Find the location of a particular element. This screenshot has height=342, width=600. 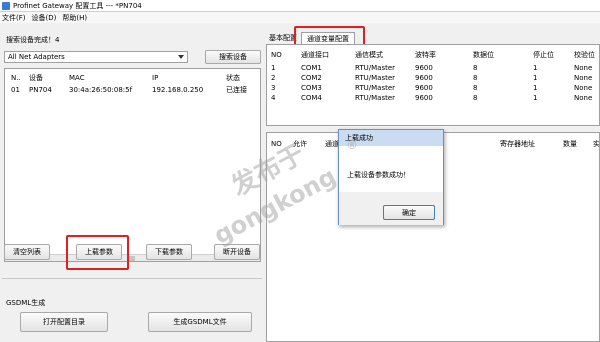

adapter-select: All Net Adapters is located at coordinates (96, 57).